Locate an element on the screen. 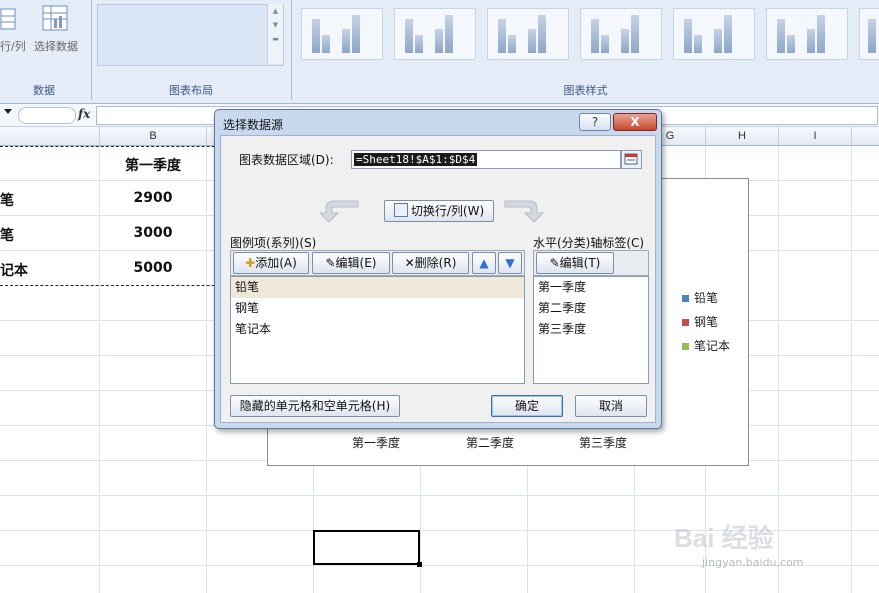 This screenshot has height=593, width=879. axis-toolbar: ✎编辑(T) is located at coordinates (591, 263).